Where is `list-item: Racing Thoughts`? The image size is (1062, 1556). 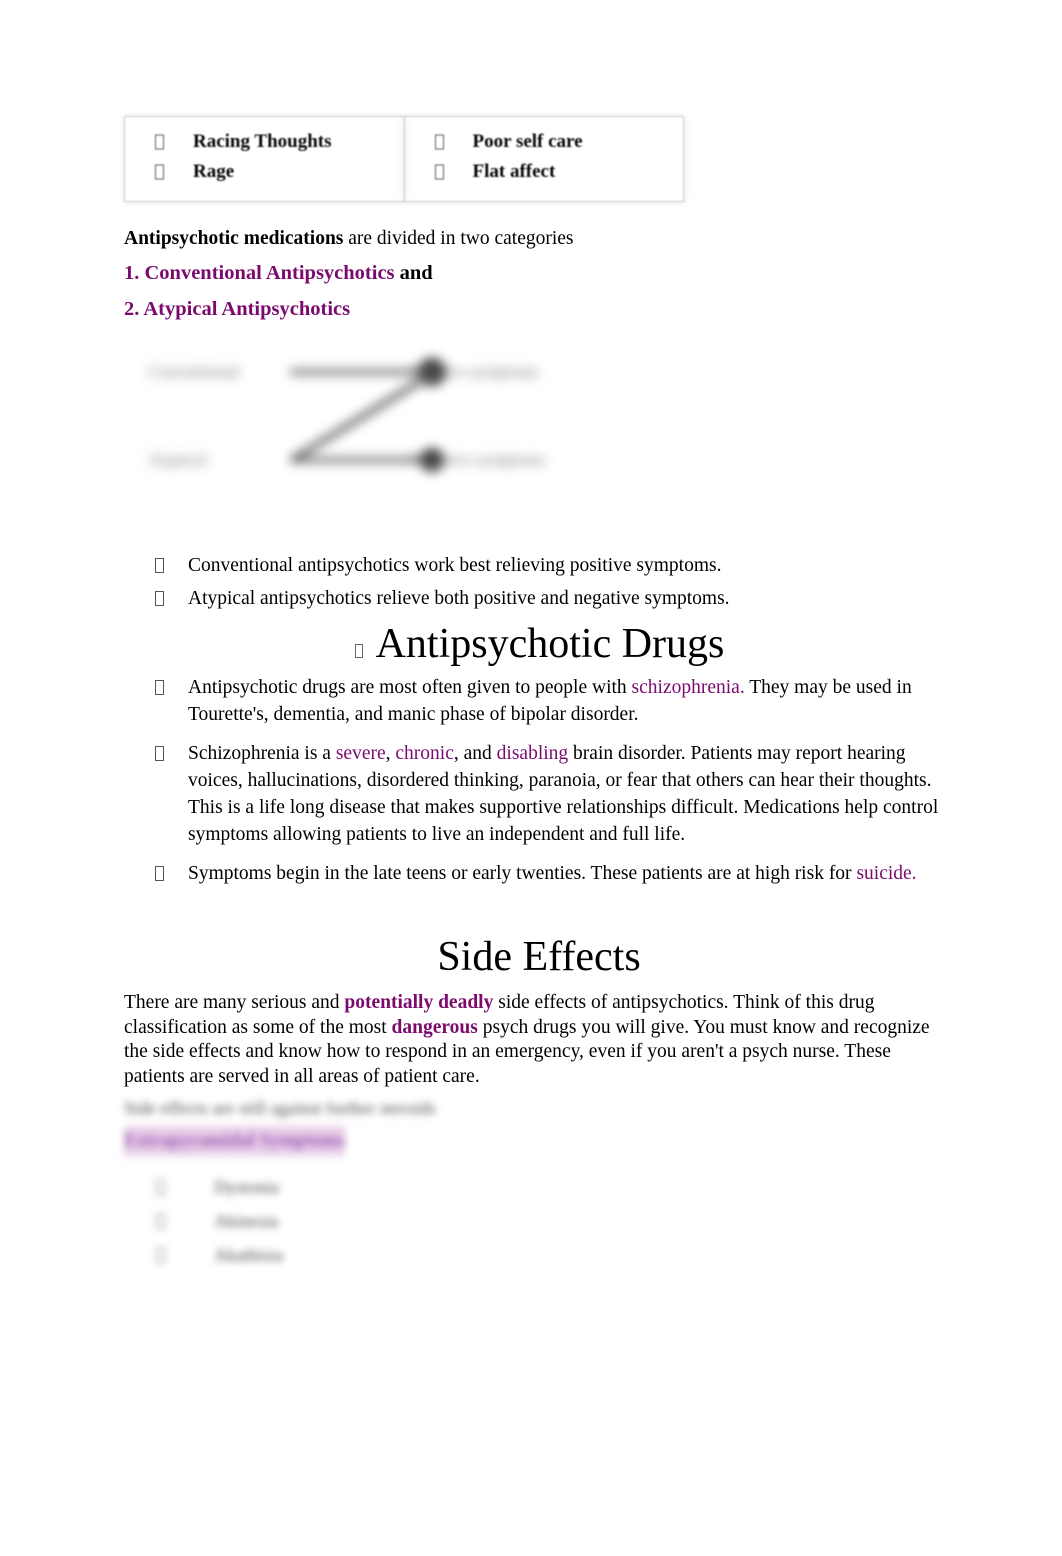 list-item: Racing Thoughts is located at coordinates (264, 142).